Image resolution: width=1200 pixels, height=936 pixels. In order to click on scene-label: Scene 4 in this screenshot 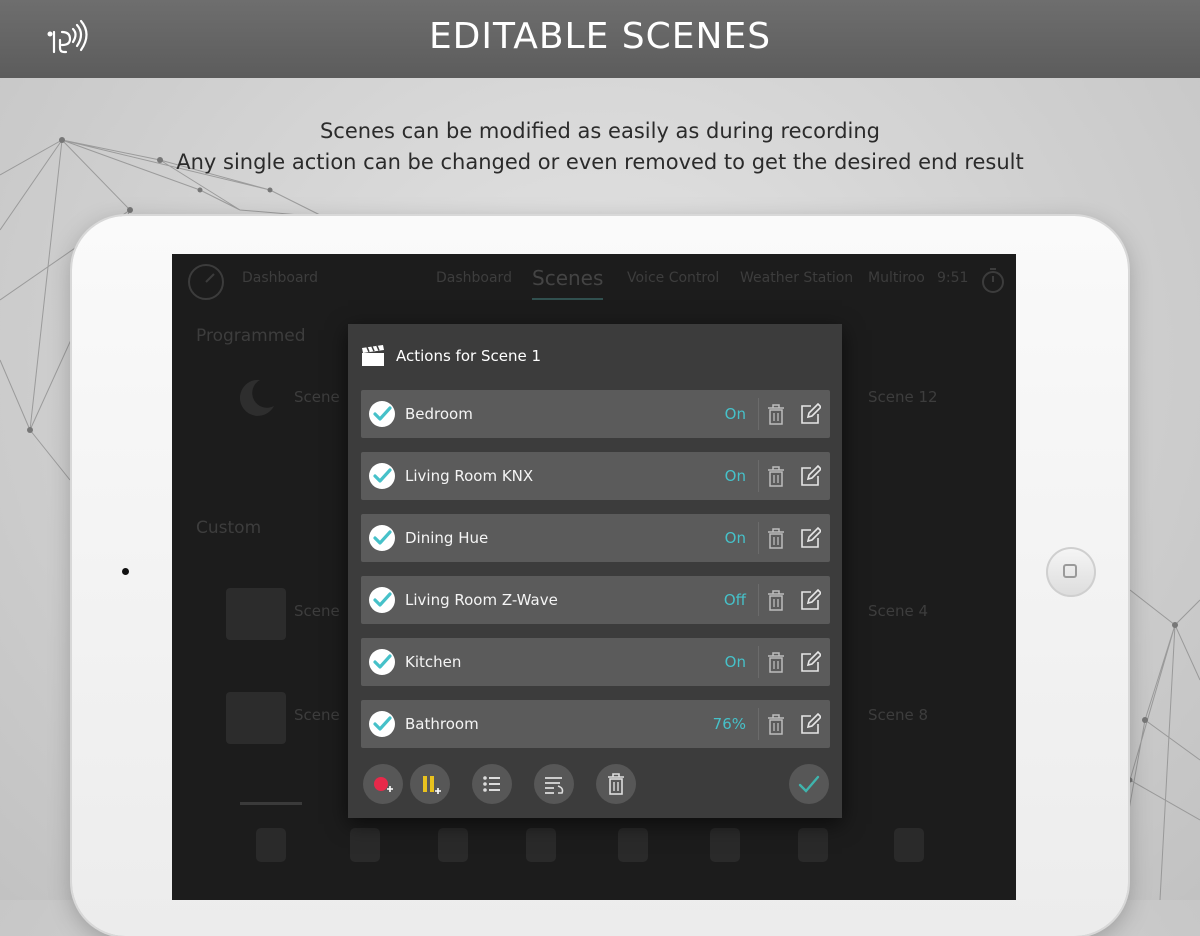, I will do `click(898, 611)`.